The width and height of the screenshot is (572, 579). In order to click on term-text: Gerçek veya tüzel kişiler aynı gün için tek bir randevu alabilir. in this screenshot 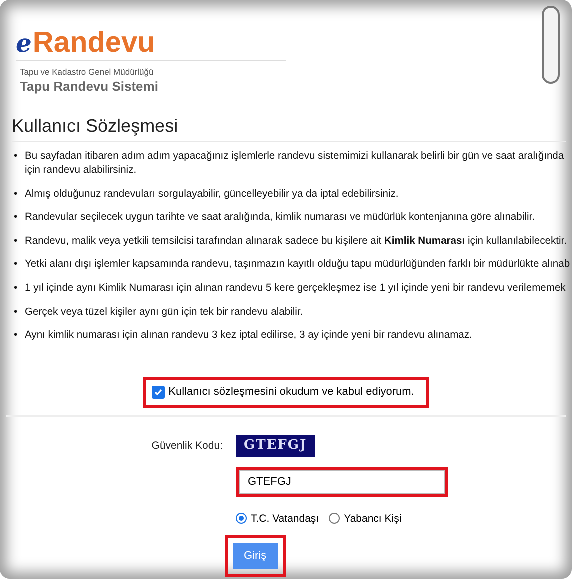, I will do `click(164, 313)`.